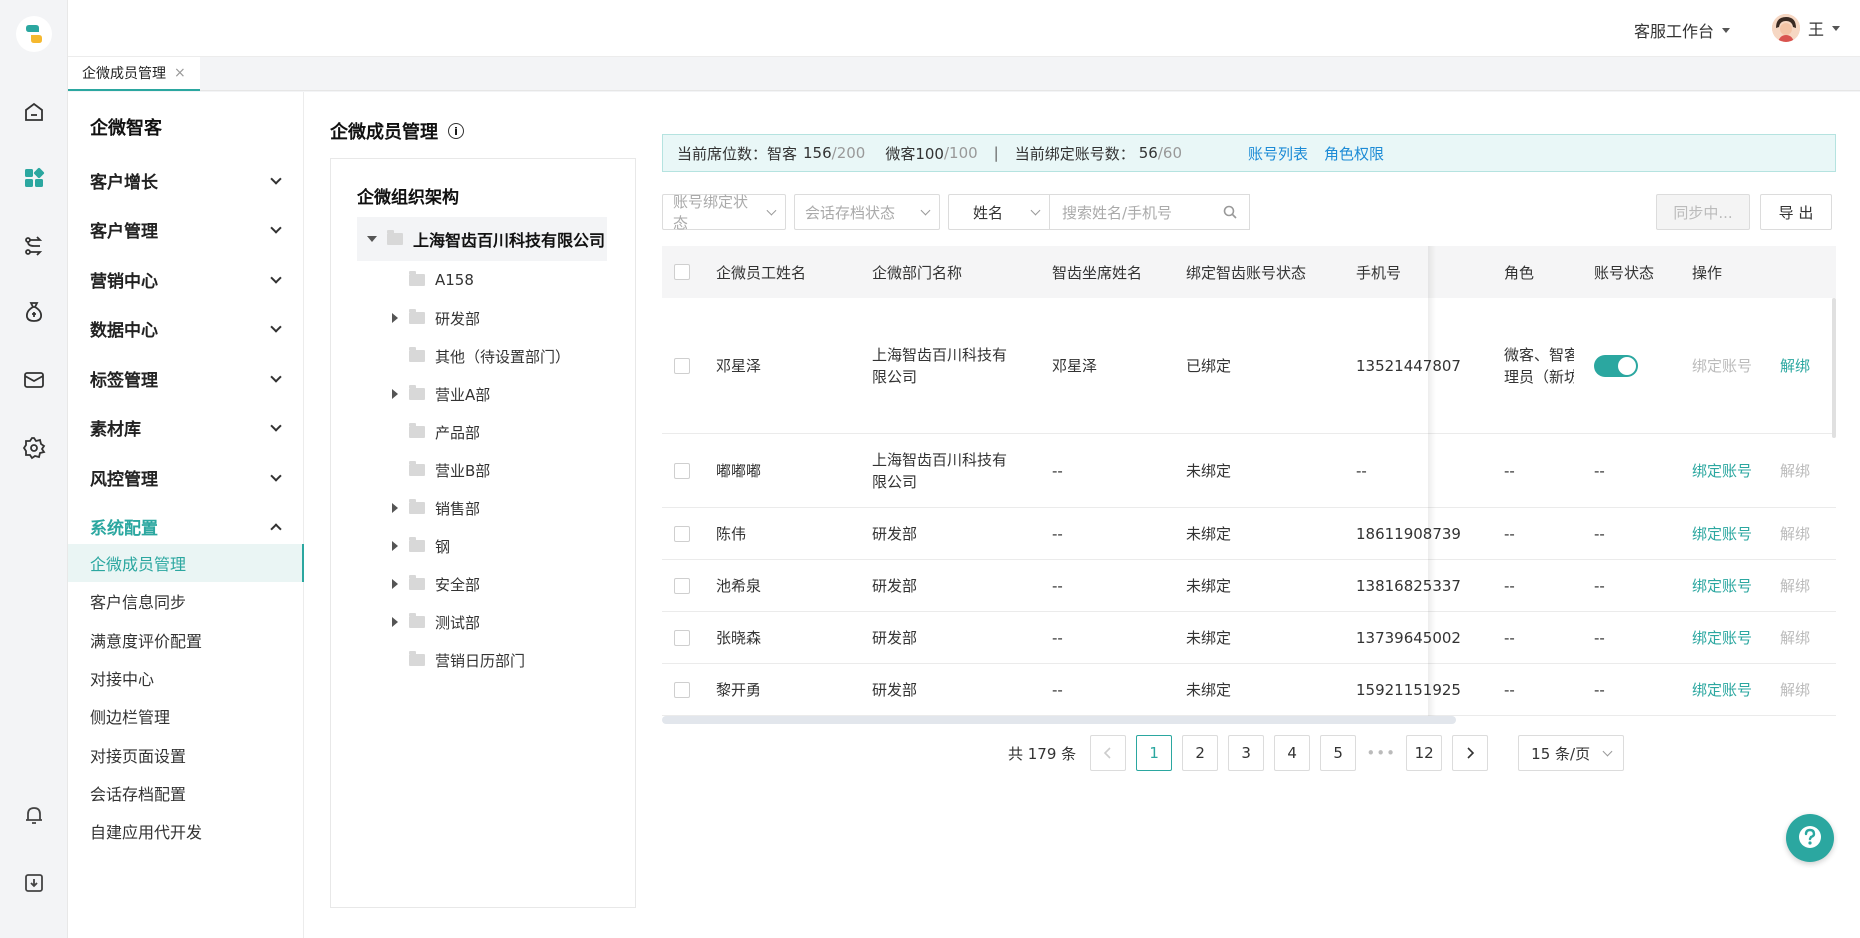 The width and height of the screenshot is (1860, 938). What do you see at coordinates (420, 546) in the screenshot?
I see `tree-node: 钢` at bounding box center [420, 546].